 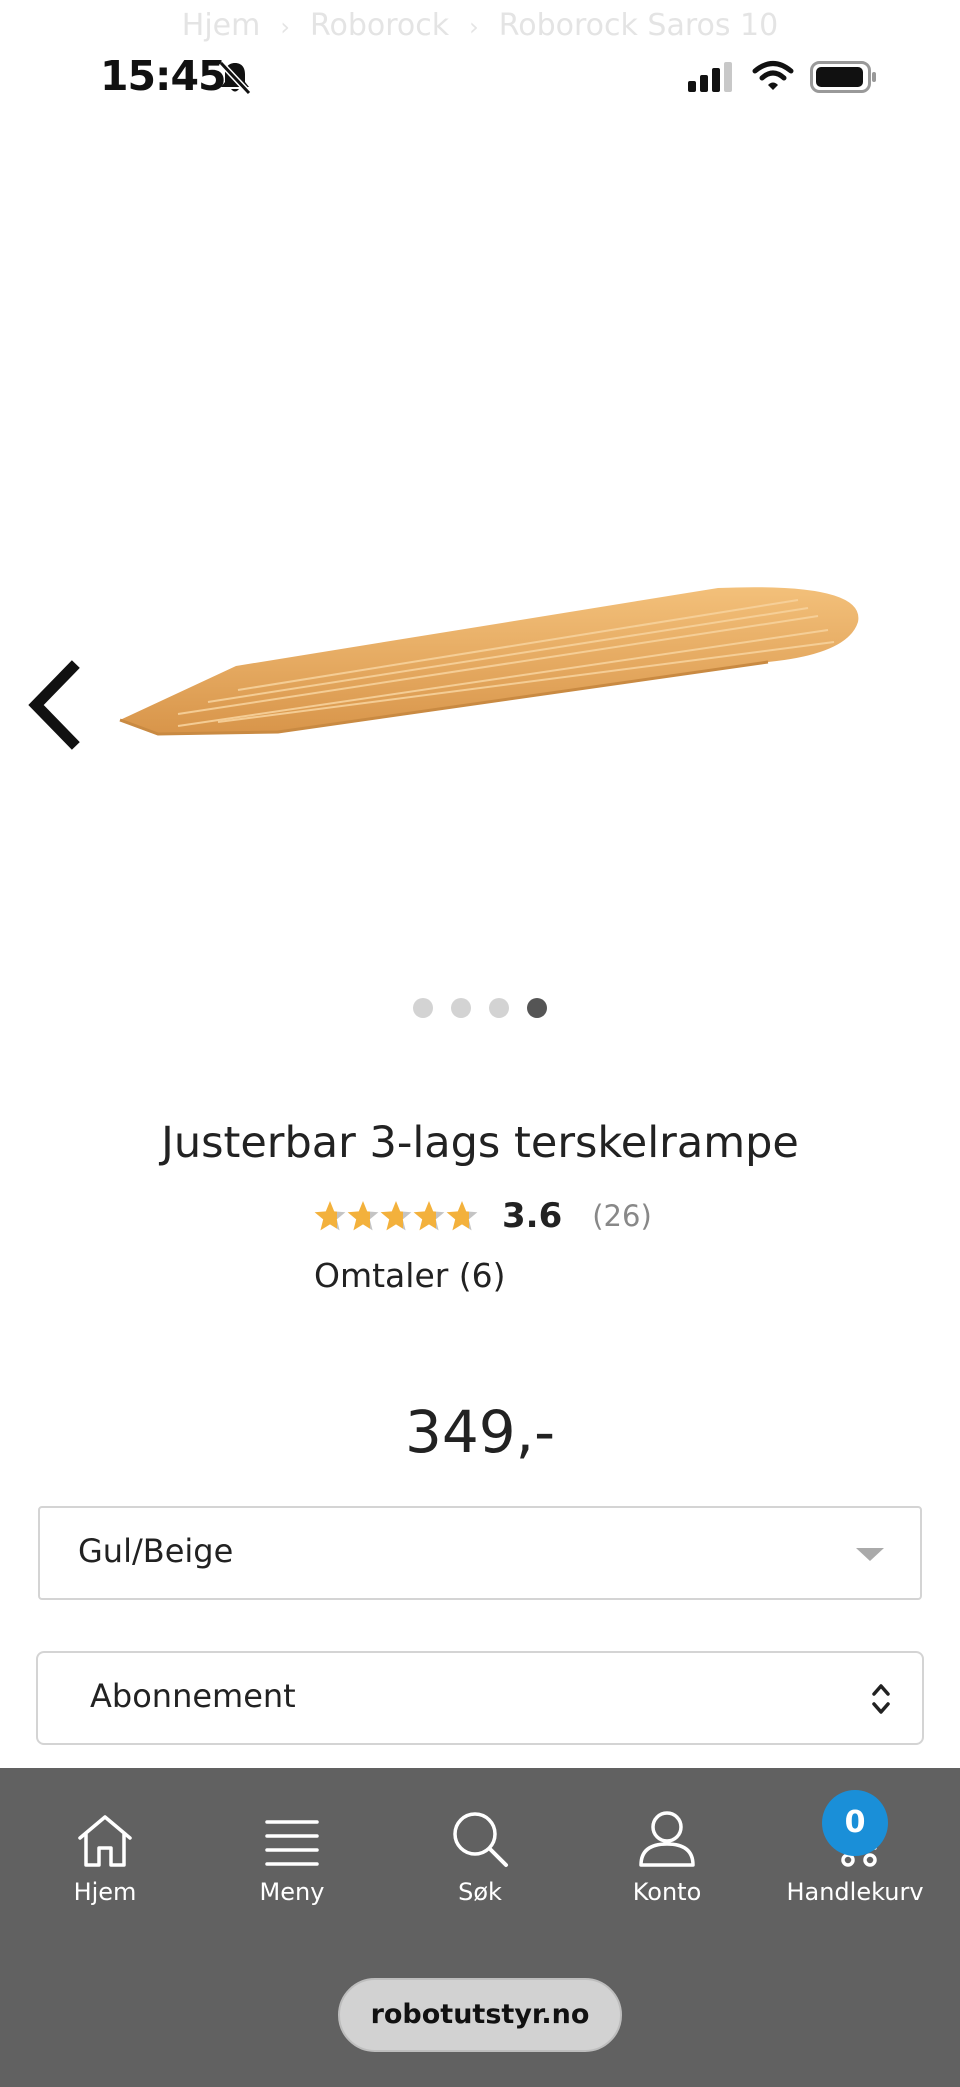 What do you see at coordinates (480, 1553) in the screenshot?
I see `color-select: Gul/Beige` at bounding box center [480, 1553].